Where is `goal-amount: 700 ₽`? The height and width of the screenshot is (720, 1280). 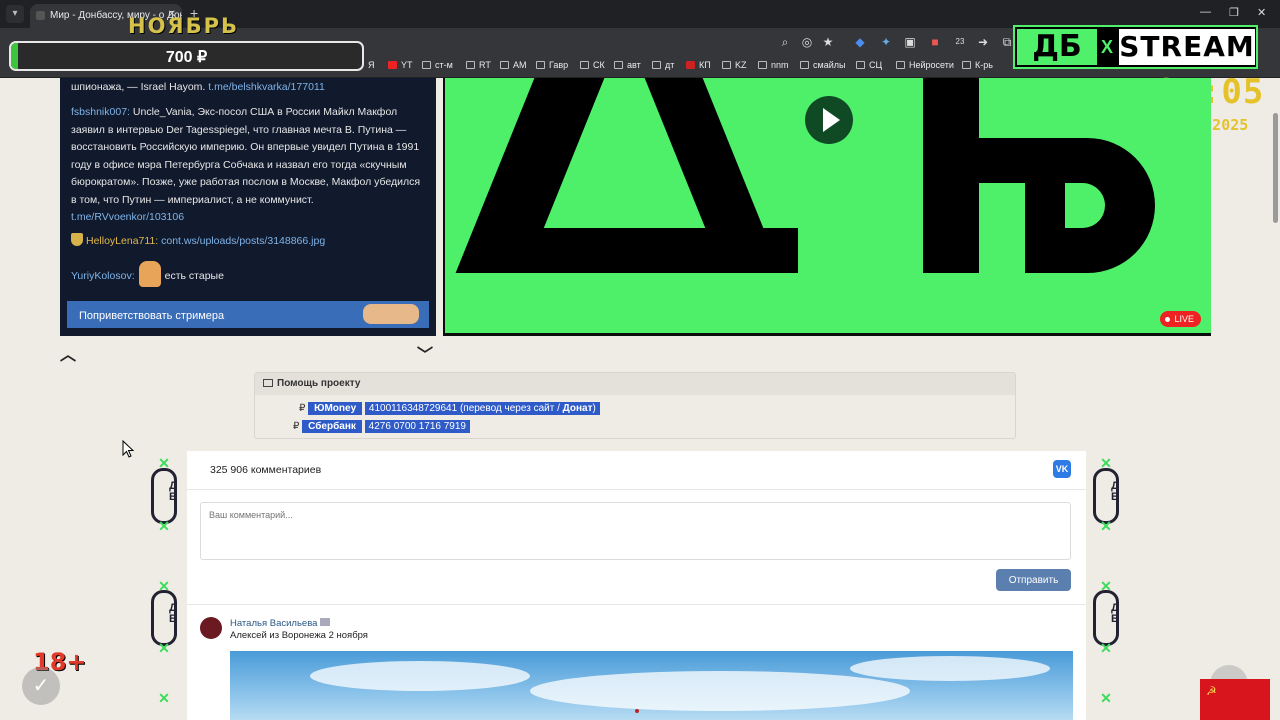 goal-amount: 700 ₽ is located at coordinates (186, 57).